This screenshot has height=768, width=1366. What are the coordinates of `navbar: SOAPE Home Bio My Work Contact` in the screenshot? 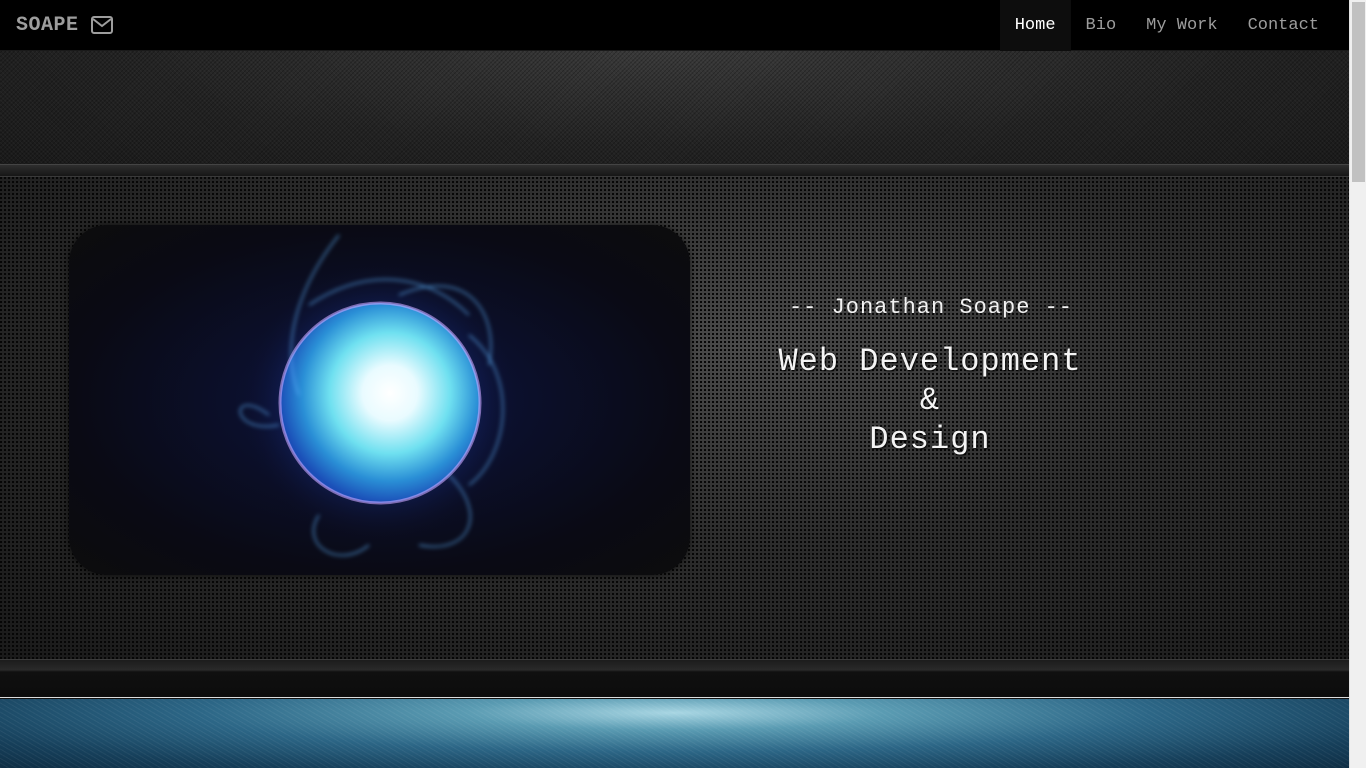 It's located at (674, 25).